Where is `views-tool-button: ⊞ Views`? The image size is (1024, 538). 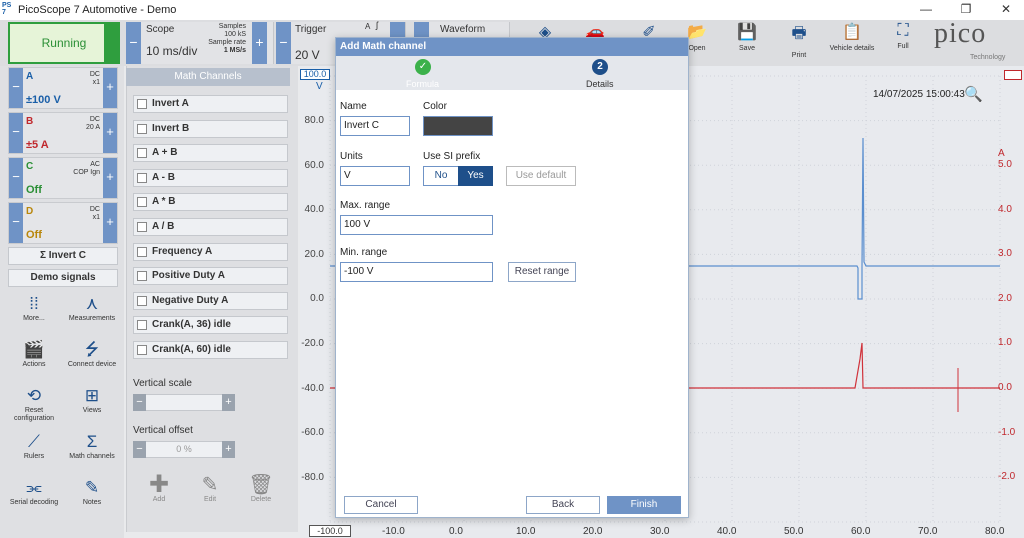 views-tool-button: ⊞ Views is located at coordinates (92, 408).